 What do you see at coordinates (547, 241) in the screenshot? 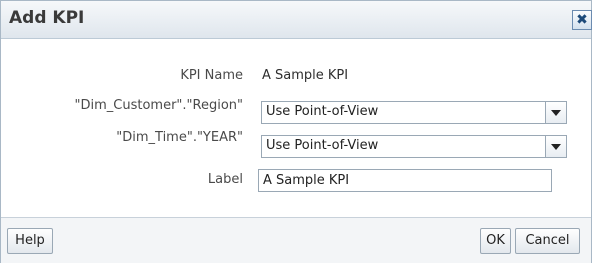
I see `cancel-button: Cancel` at bounding box center [547, 241].